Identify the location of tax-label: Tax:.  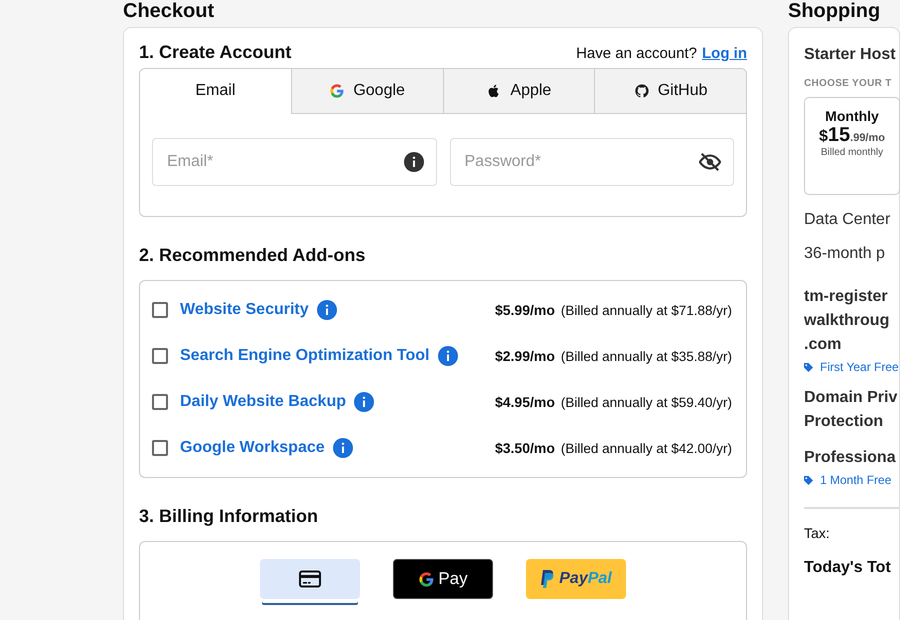
(817, 533).